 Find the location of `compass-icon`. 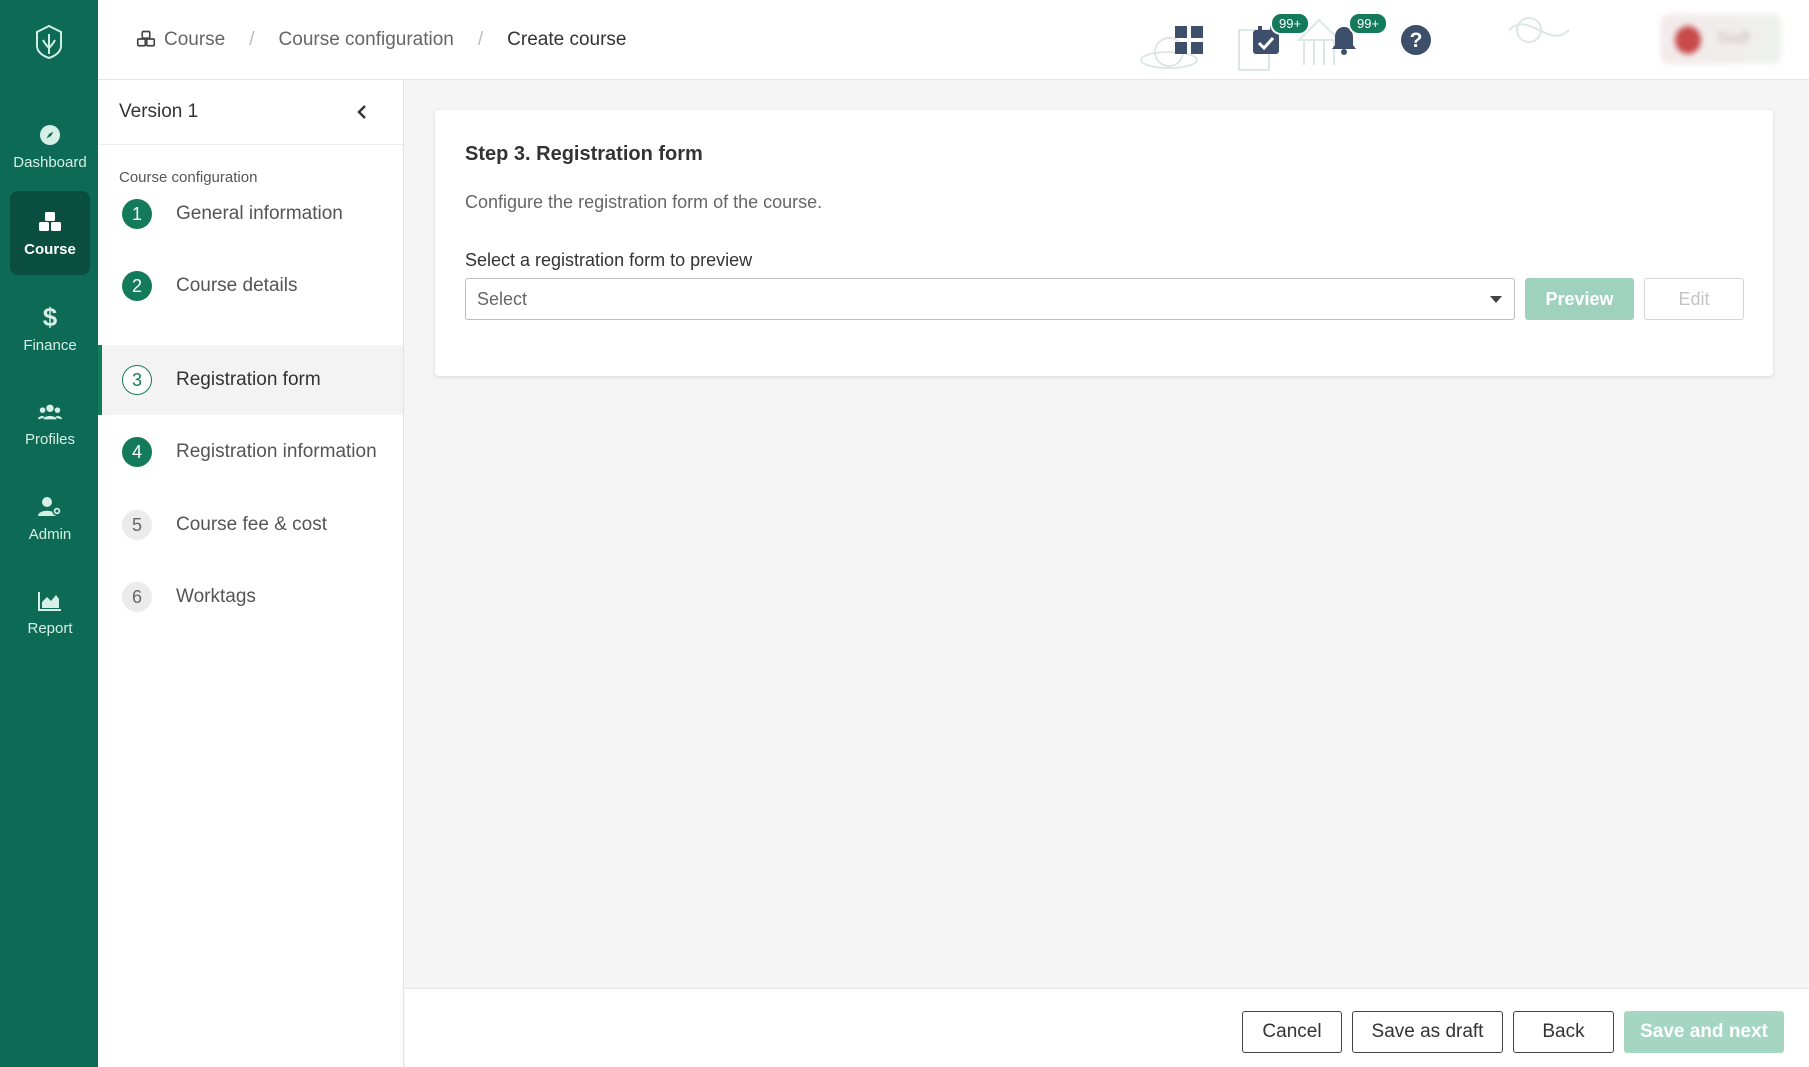

compass-icon is located at coordinates (50, 135).